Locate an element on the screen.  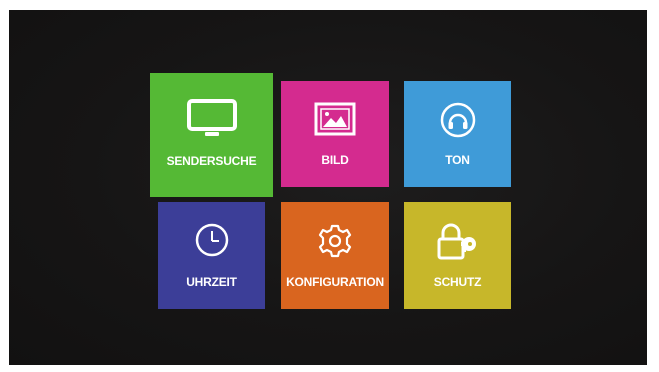
picture-icon is located at coordinates (335, 119).